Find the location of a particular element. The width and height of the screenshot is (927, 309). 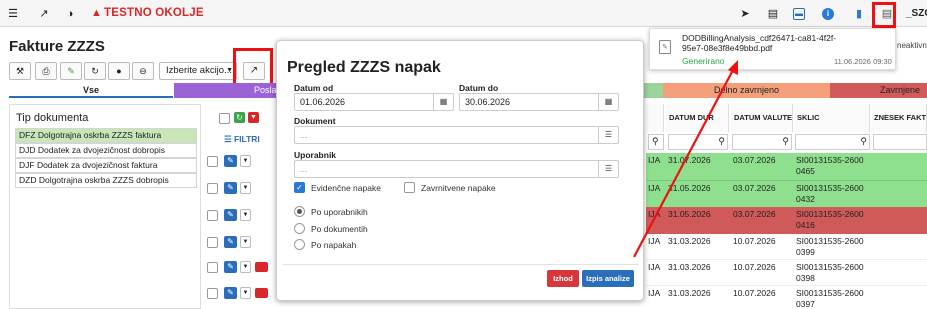

tab-vse: Vse is located at coordinates (91, 90).